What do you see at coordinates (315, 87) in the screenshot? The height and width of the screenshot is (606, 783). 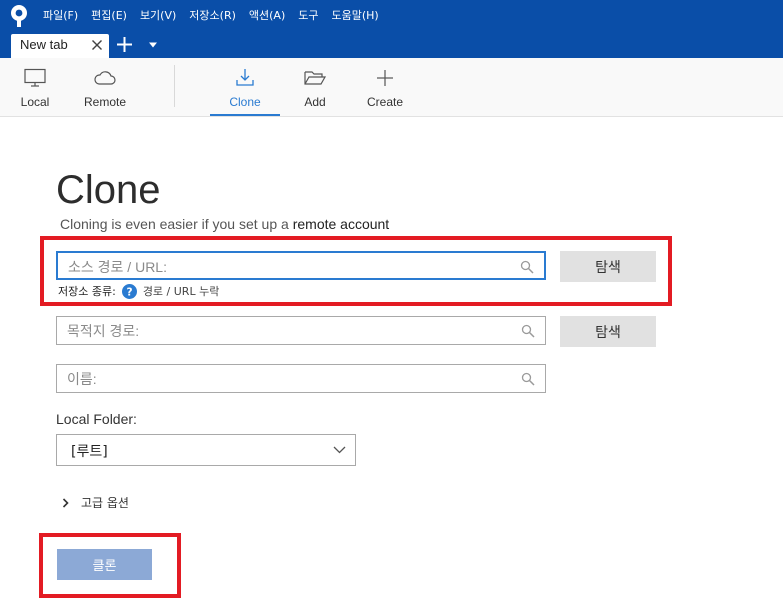 I see `toolbar-add-button: Add` at bounding box center [315, 87].